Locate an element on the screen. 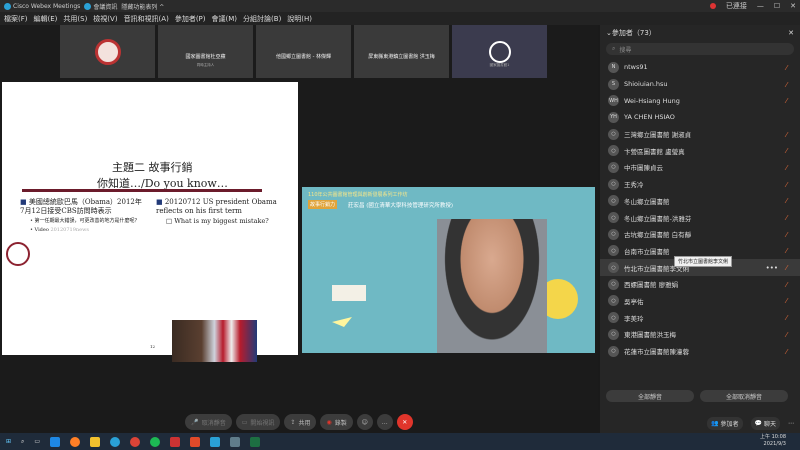 This screenshot has width=800, height=450. menu-share: 共用(S) is located at coordinates (75, 19).